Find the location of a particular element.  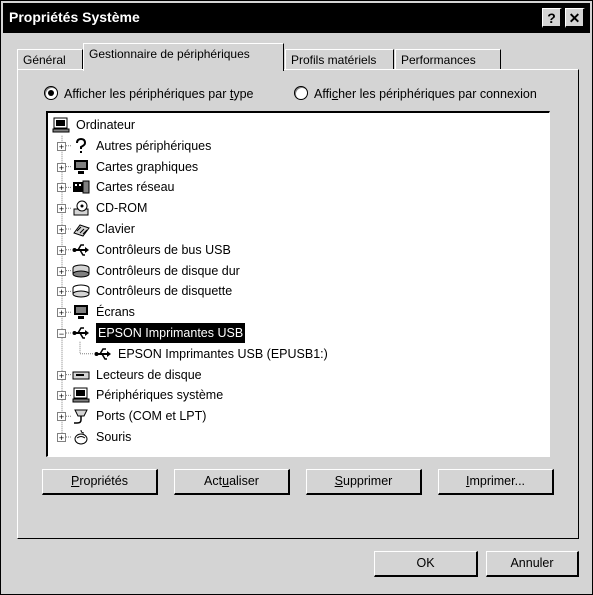

tab-label: Gestionnaire de périphériques is located at coordinates (169, 54).